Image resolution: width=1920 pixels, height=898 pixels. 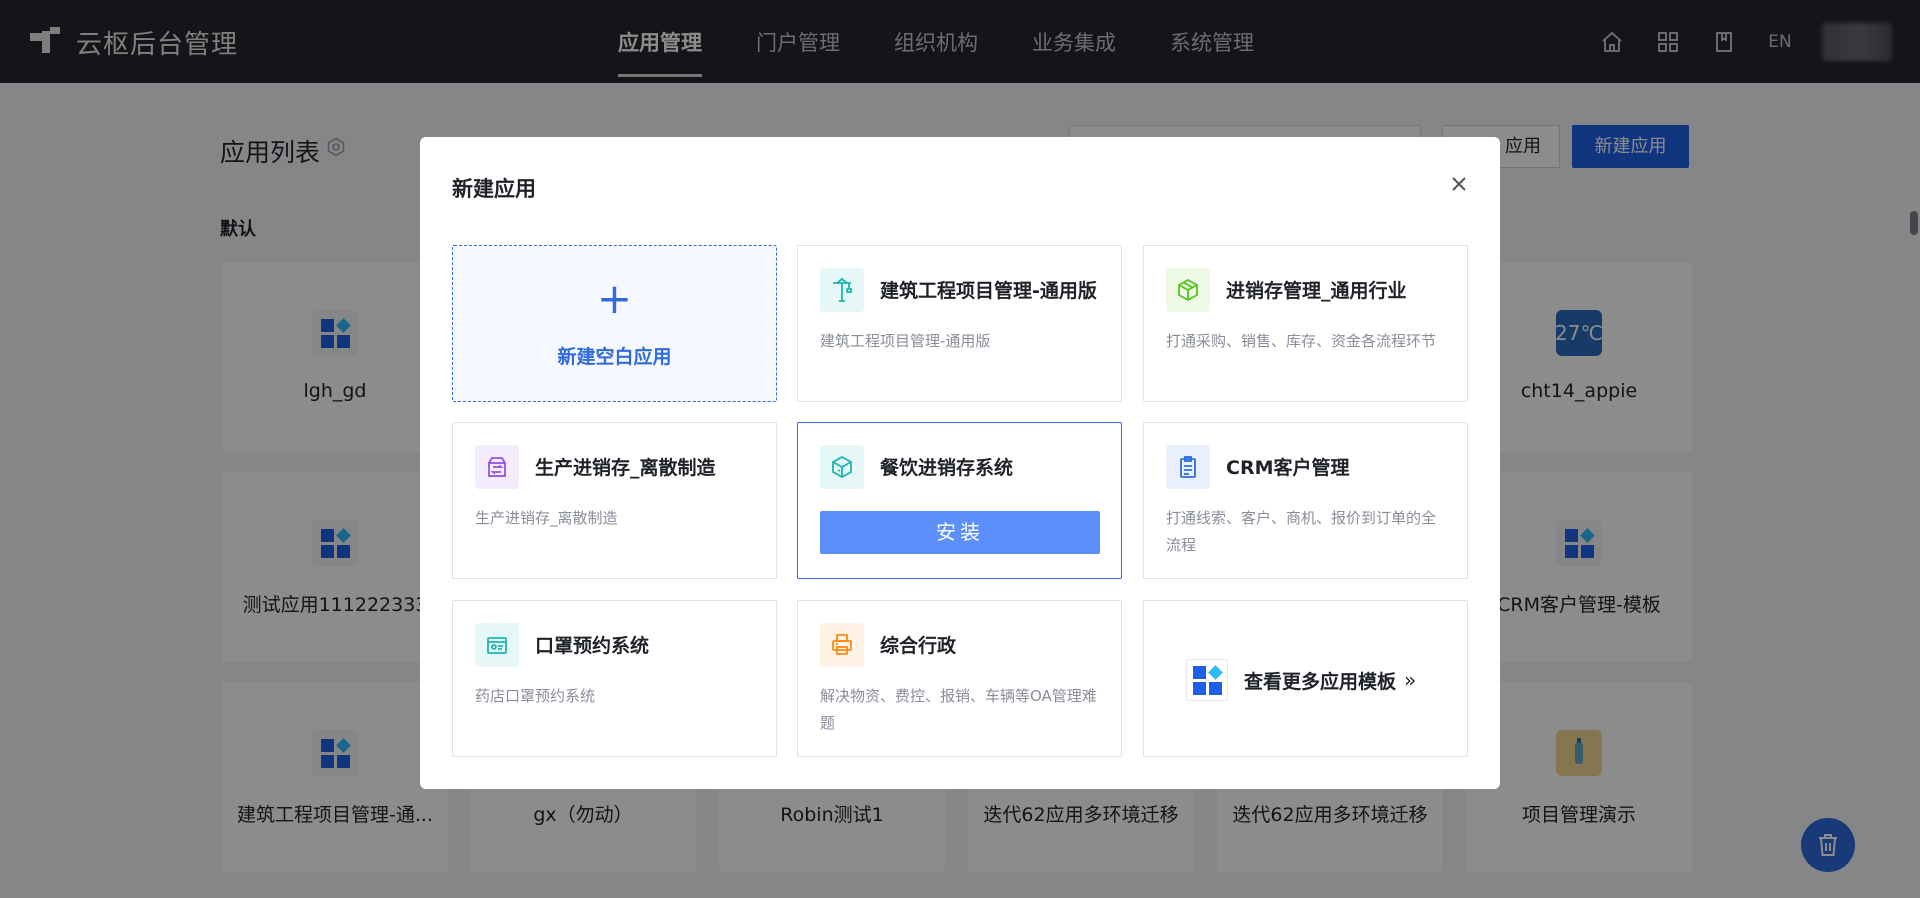 What do you see at coordinates (592, 646) in the screenshot?
I see `template-name: 口罩预约系统` at bounding box center [592, 646].